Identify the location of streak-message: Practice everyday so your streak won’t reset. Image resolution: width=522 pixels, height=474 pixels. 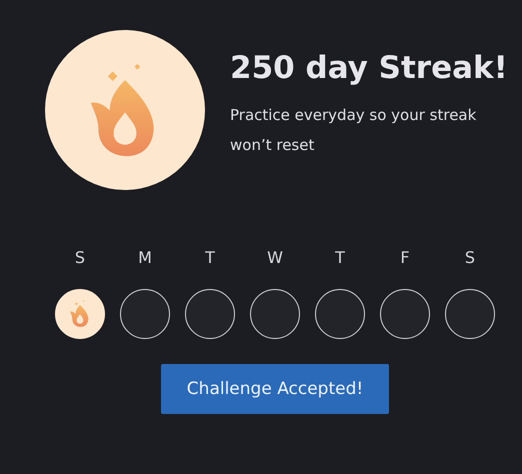
(354, 130).